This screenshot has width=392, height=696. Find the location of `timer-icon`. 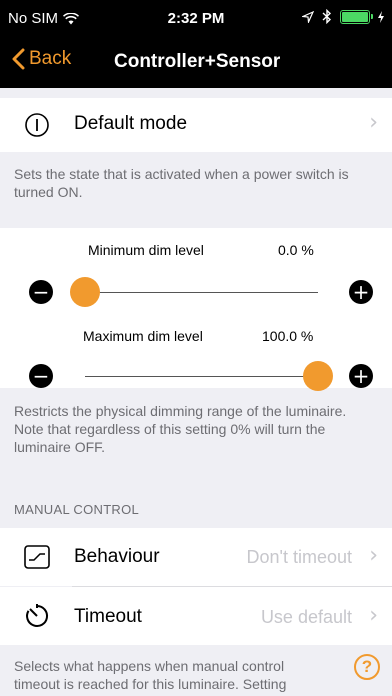

timer-icon is located at coordinates (37, 615).